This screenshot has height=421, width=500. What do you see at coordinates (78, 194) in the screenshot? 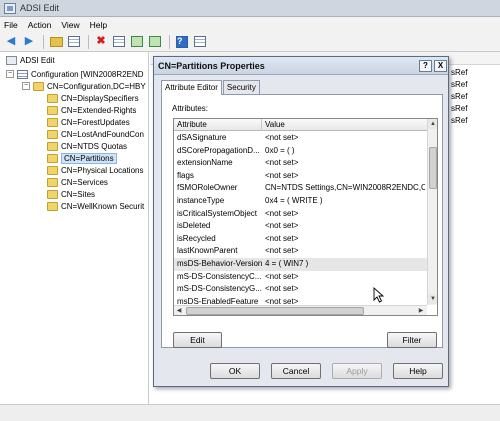
I see `tree-node-label: CN=Sites` at bounding box center [78, 194].